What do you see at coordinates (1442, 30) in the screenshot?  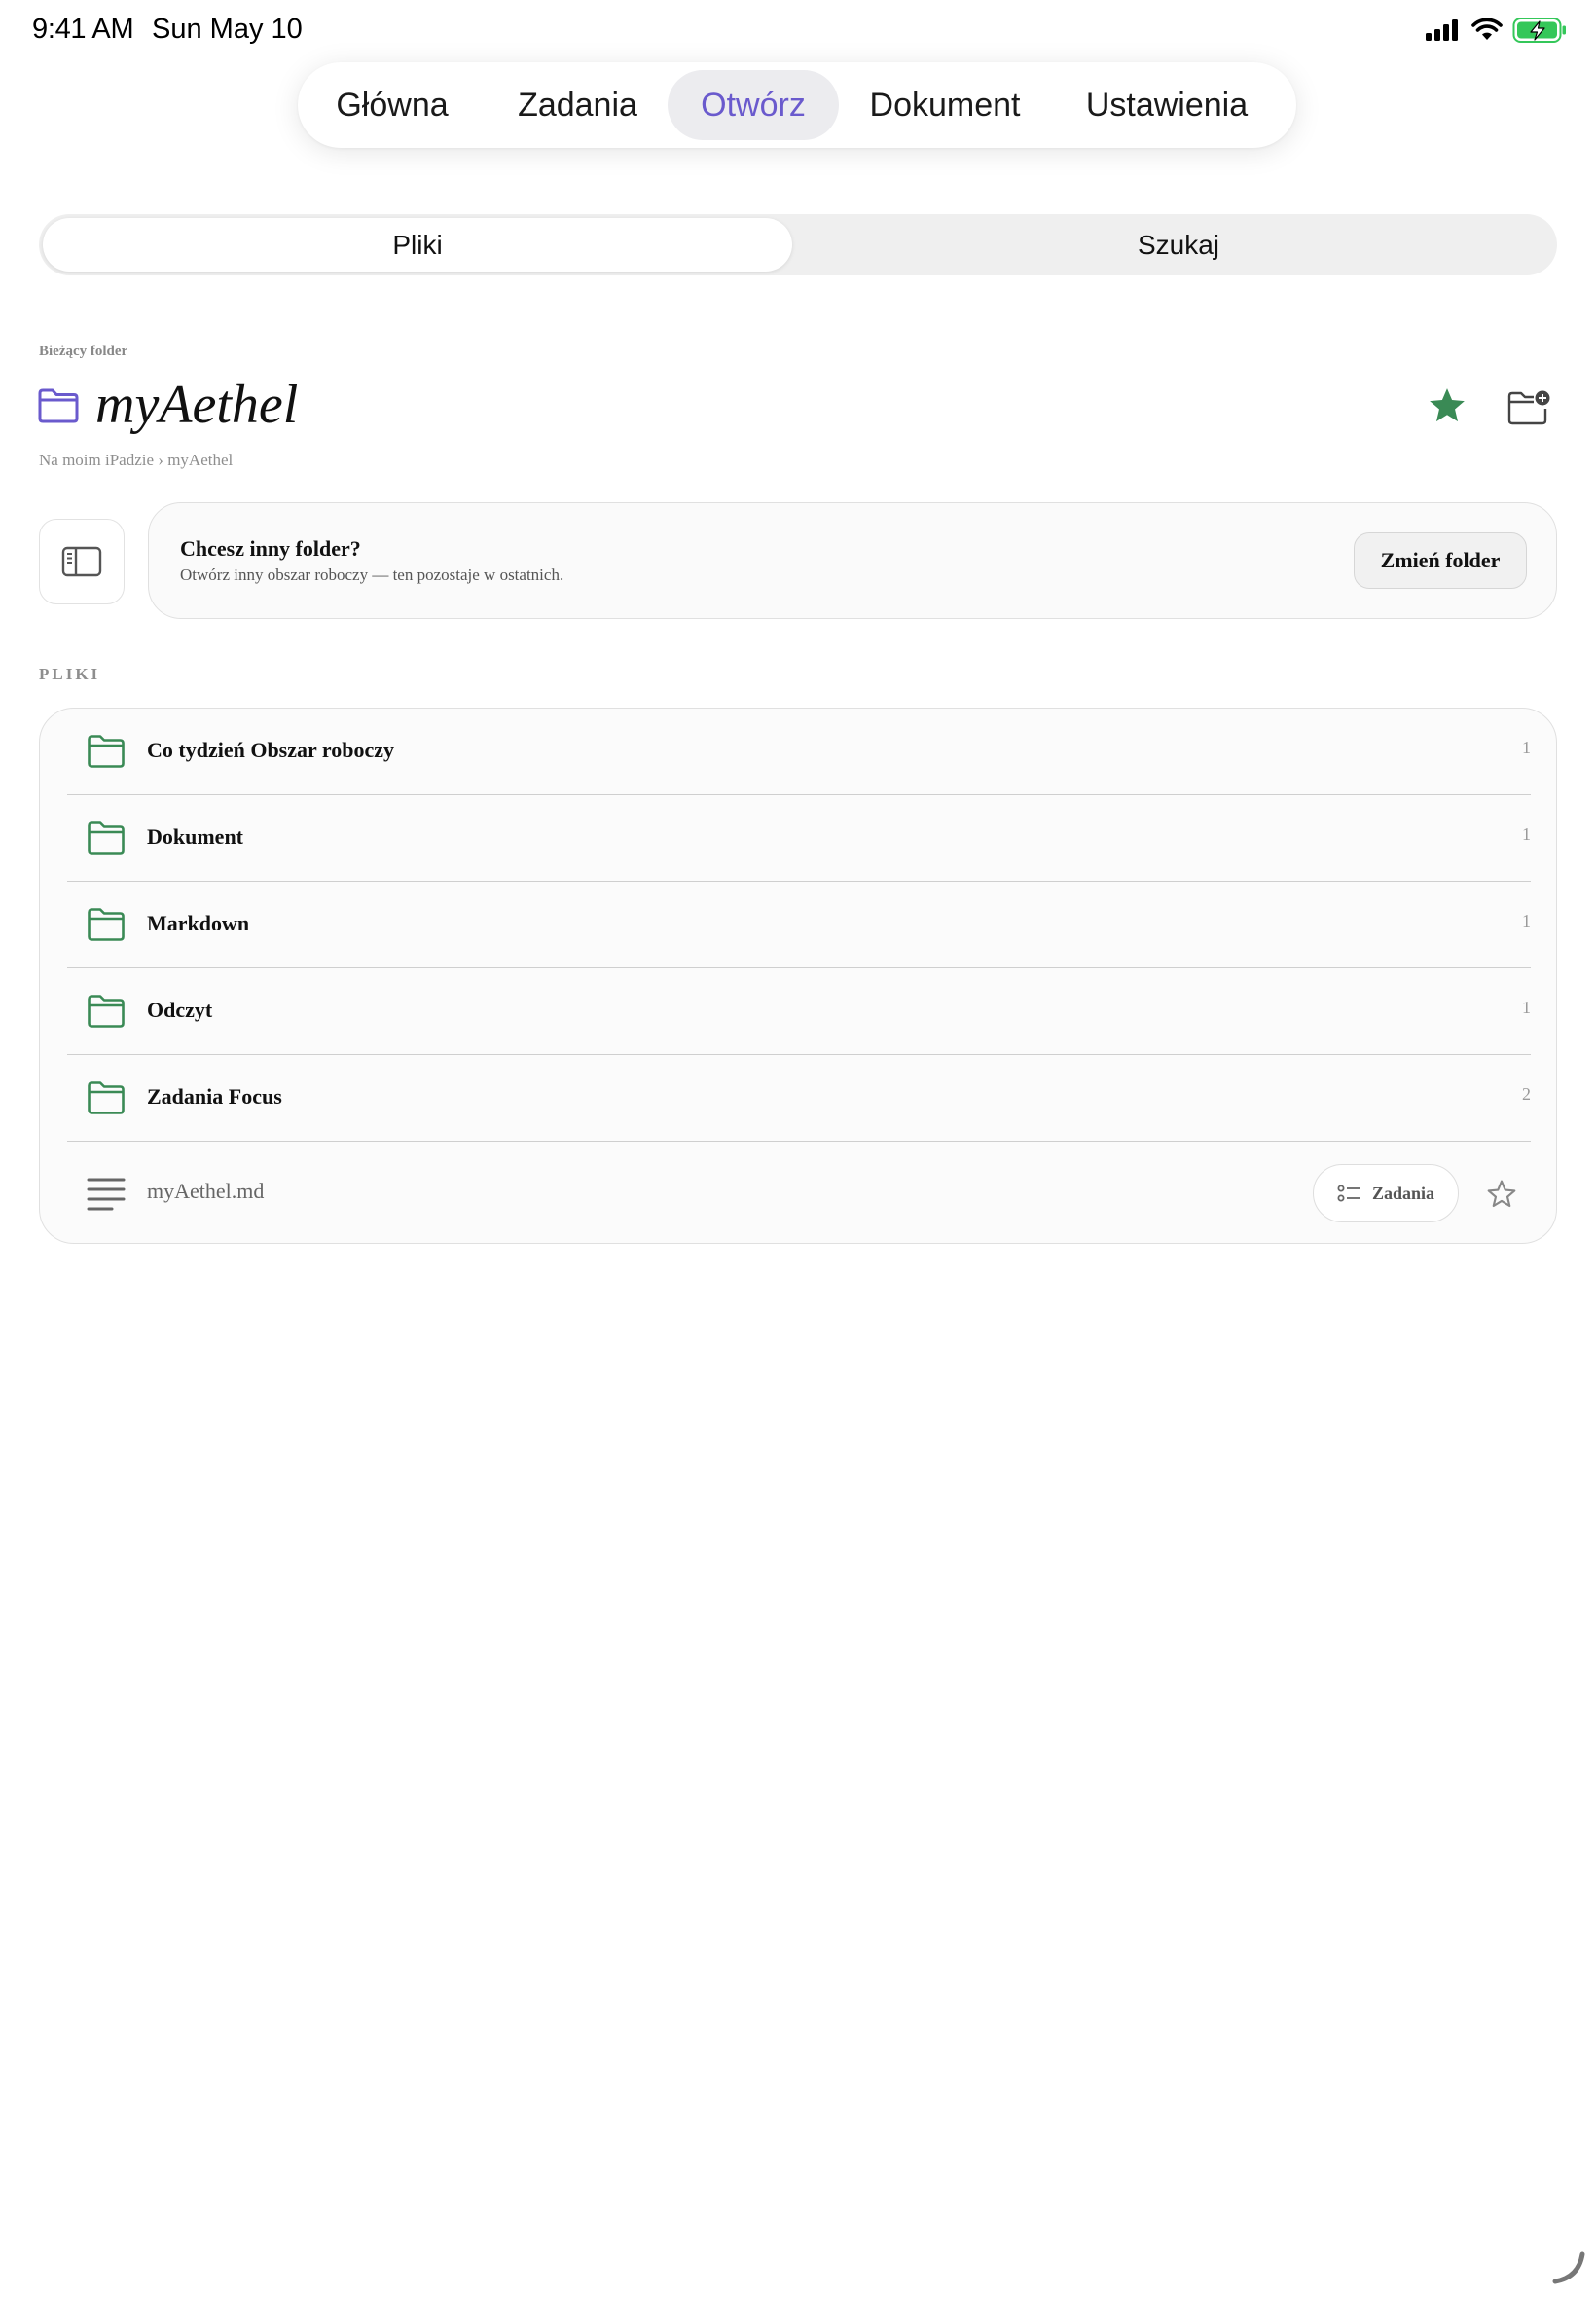 I see `cellular-signal-icon` at bounding box center [1442, 30].